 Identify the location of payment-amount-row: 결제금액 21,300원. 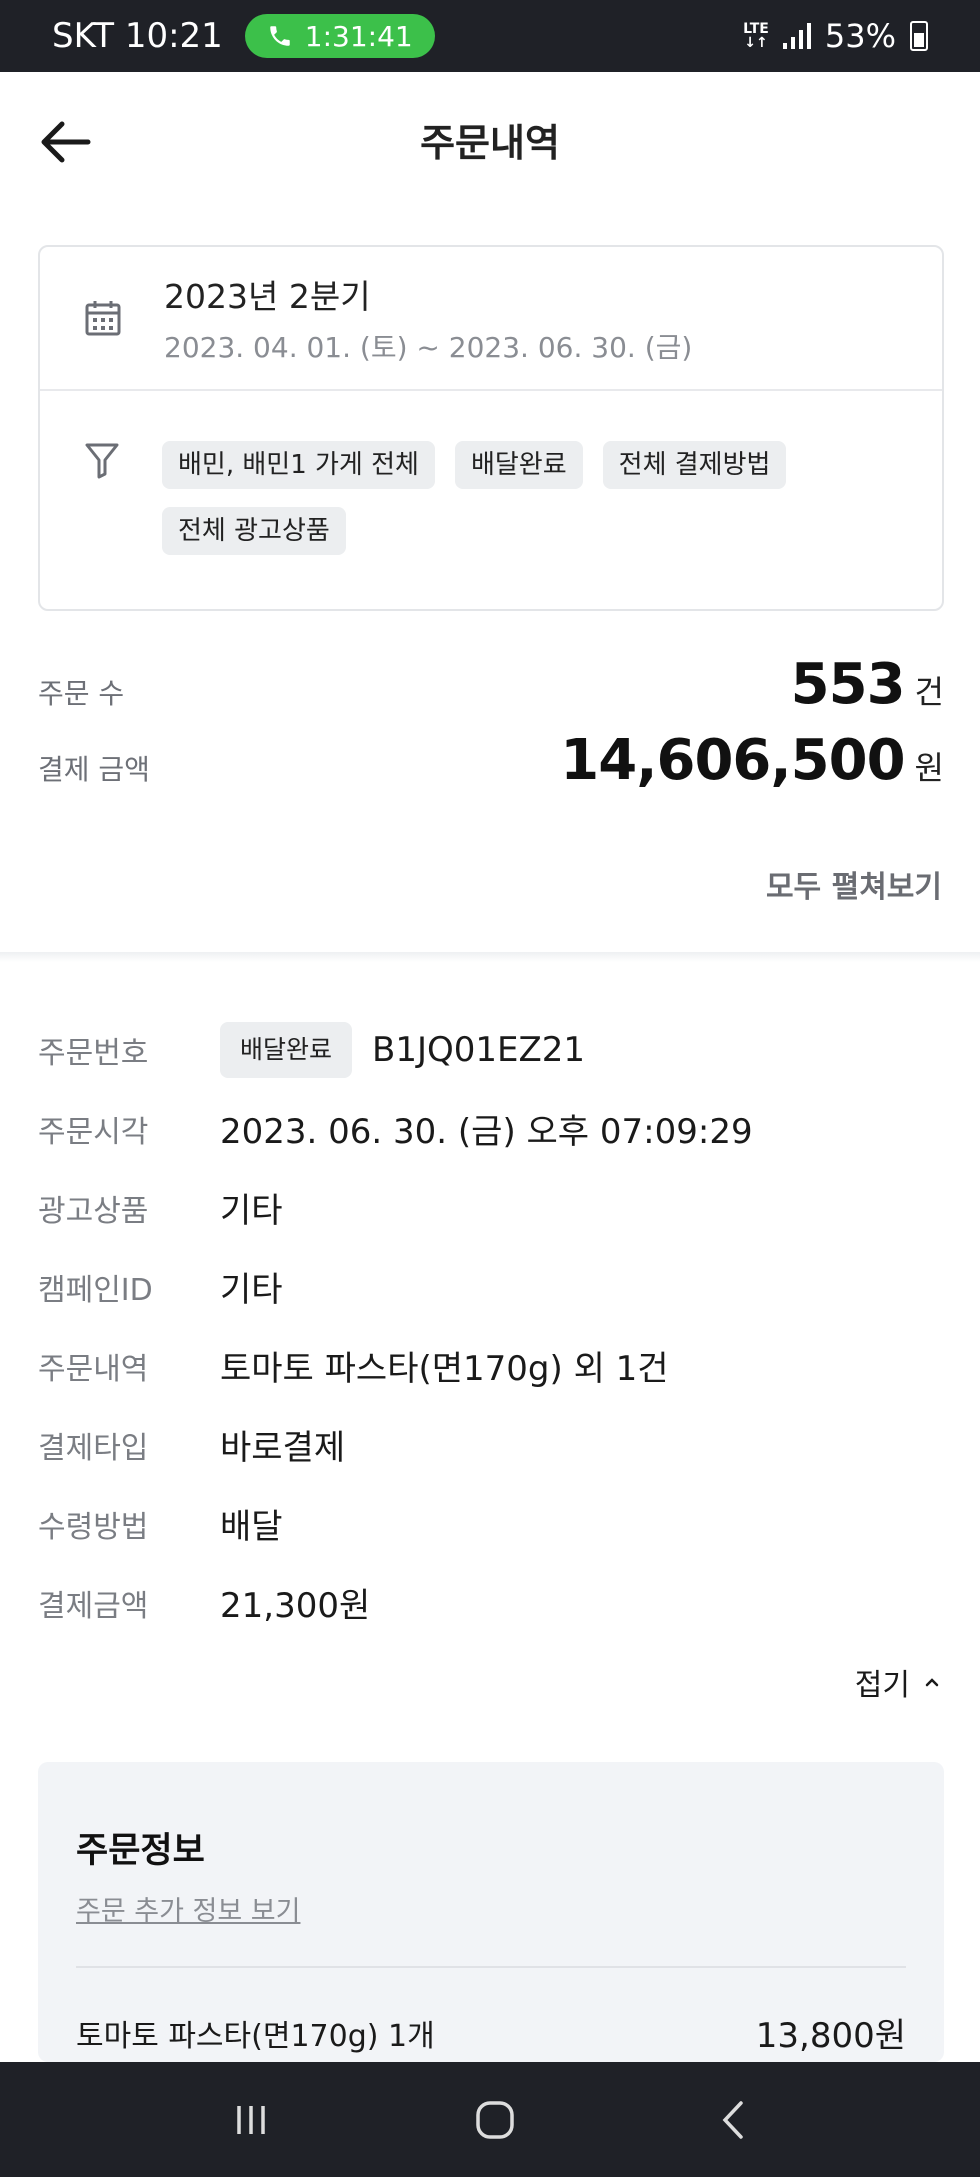
(491, 1602).